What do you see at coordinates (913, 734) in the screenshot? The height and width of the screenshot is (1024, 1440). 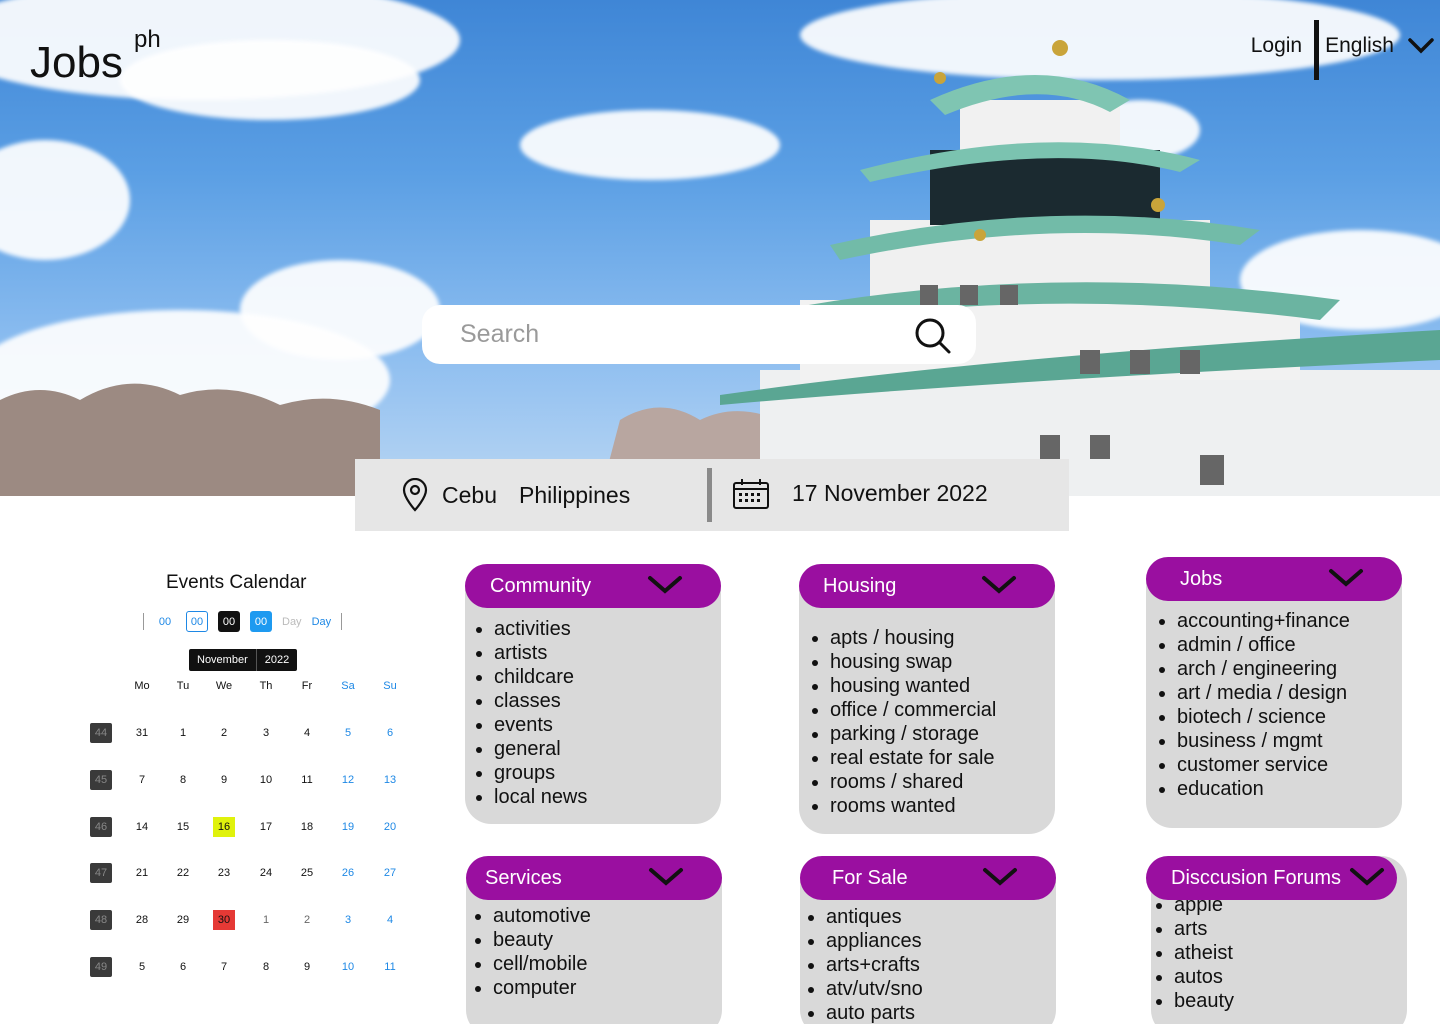 I see `category-link: parking / storage` at bounding box center [913, 734].